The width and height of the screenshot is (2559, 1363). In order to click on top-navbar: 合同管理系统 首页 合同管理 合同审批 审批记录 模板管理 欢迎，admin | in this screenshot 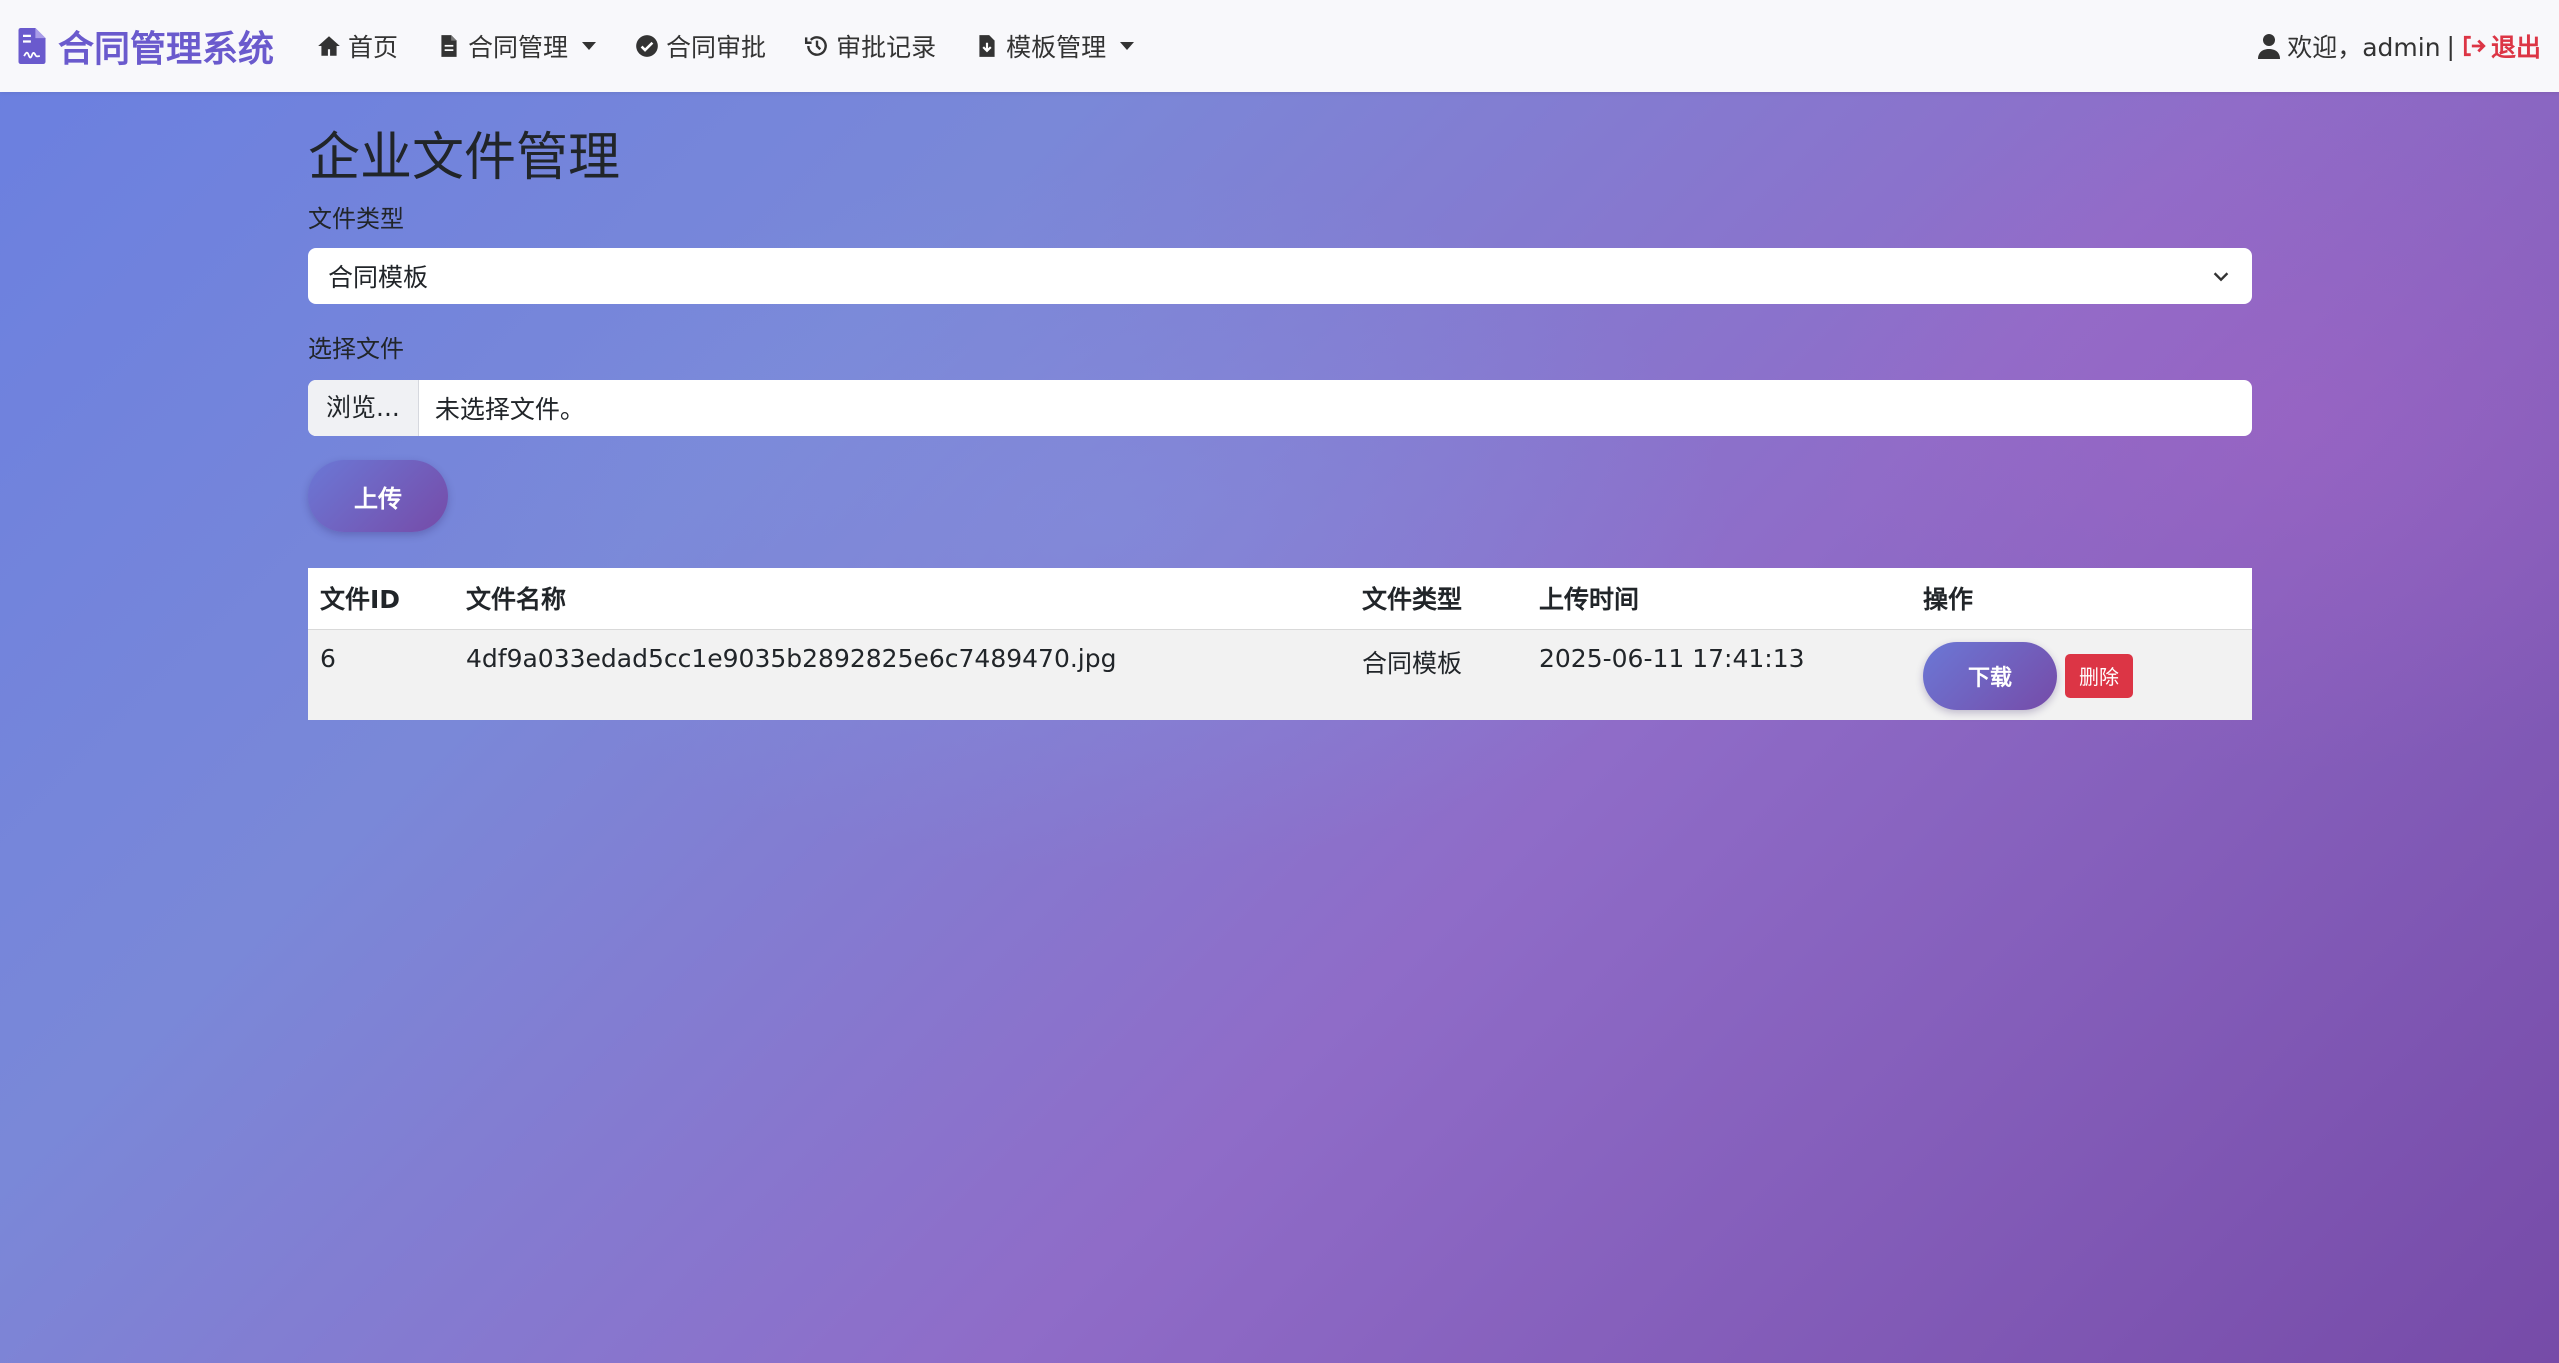, I will do `click(1279, 46)`.